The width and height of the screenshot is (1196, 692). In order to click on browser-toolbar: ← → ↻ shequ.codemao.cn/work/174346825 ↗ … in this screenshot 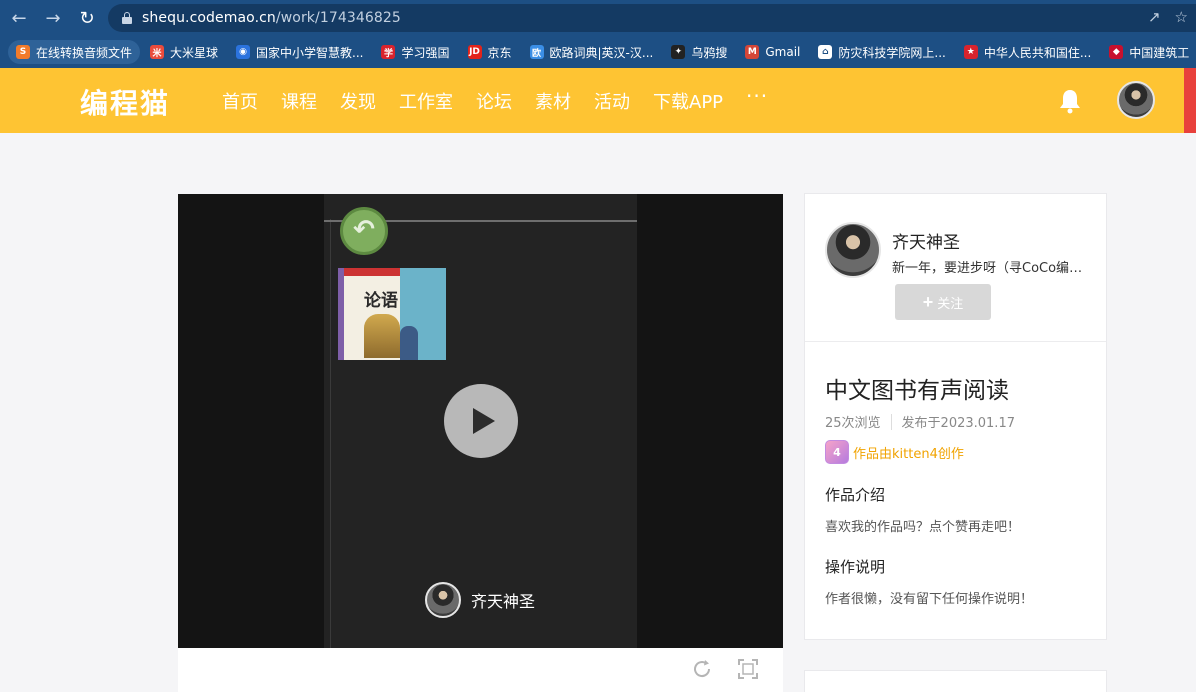, I will do `click(598, 18)`.